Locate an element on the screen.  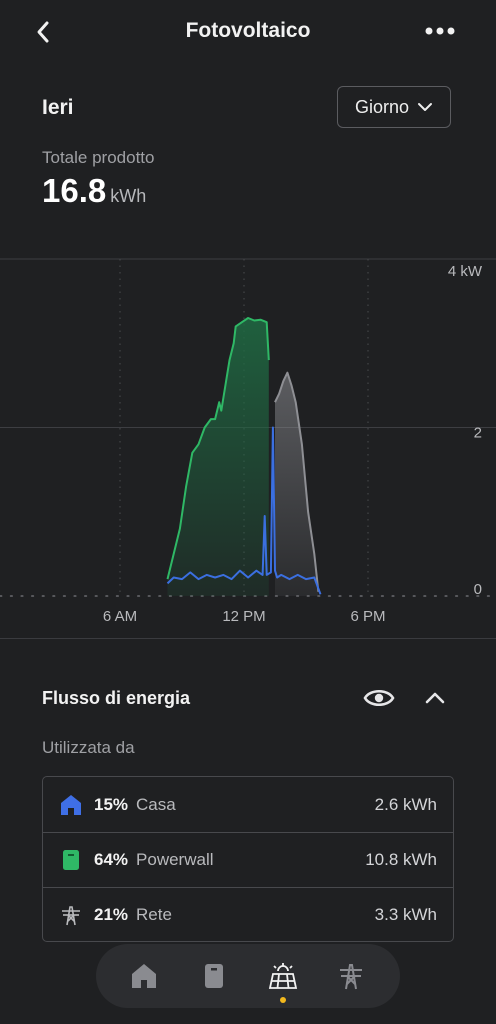
nav-powerwall is located at coordinates (214, 976).